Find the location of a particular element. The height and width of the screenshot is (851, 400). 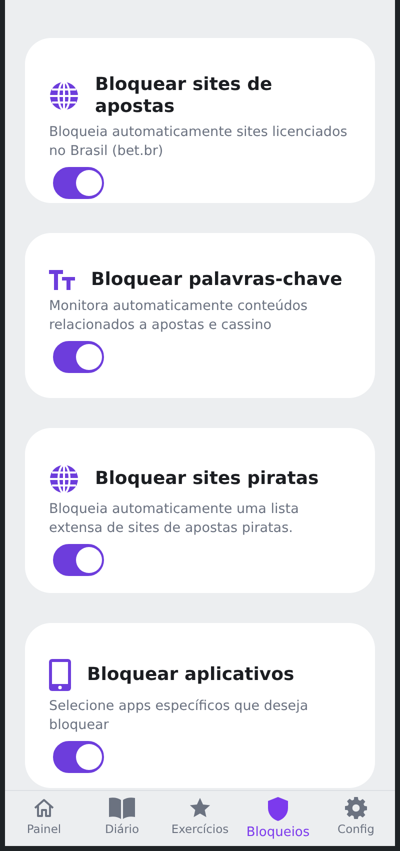

book-icon is located at coordinates (122, 808).